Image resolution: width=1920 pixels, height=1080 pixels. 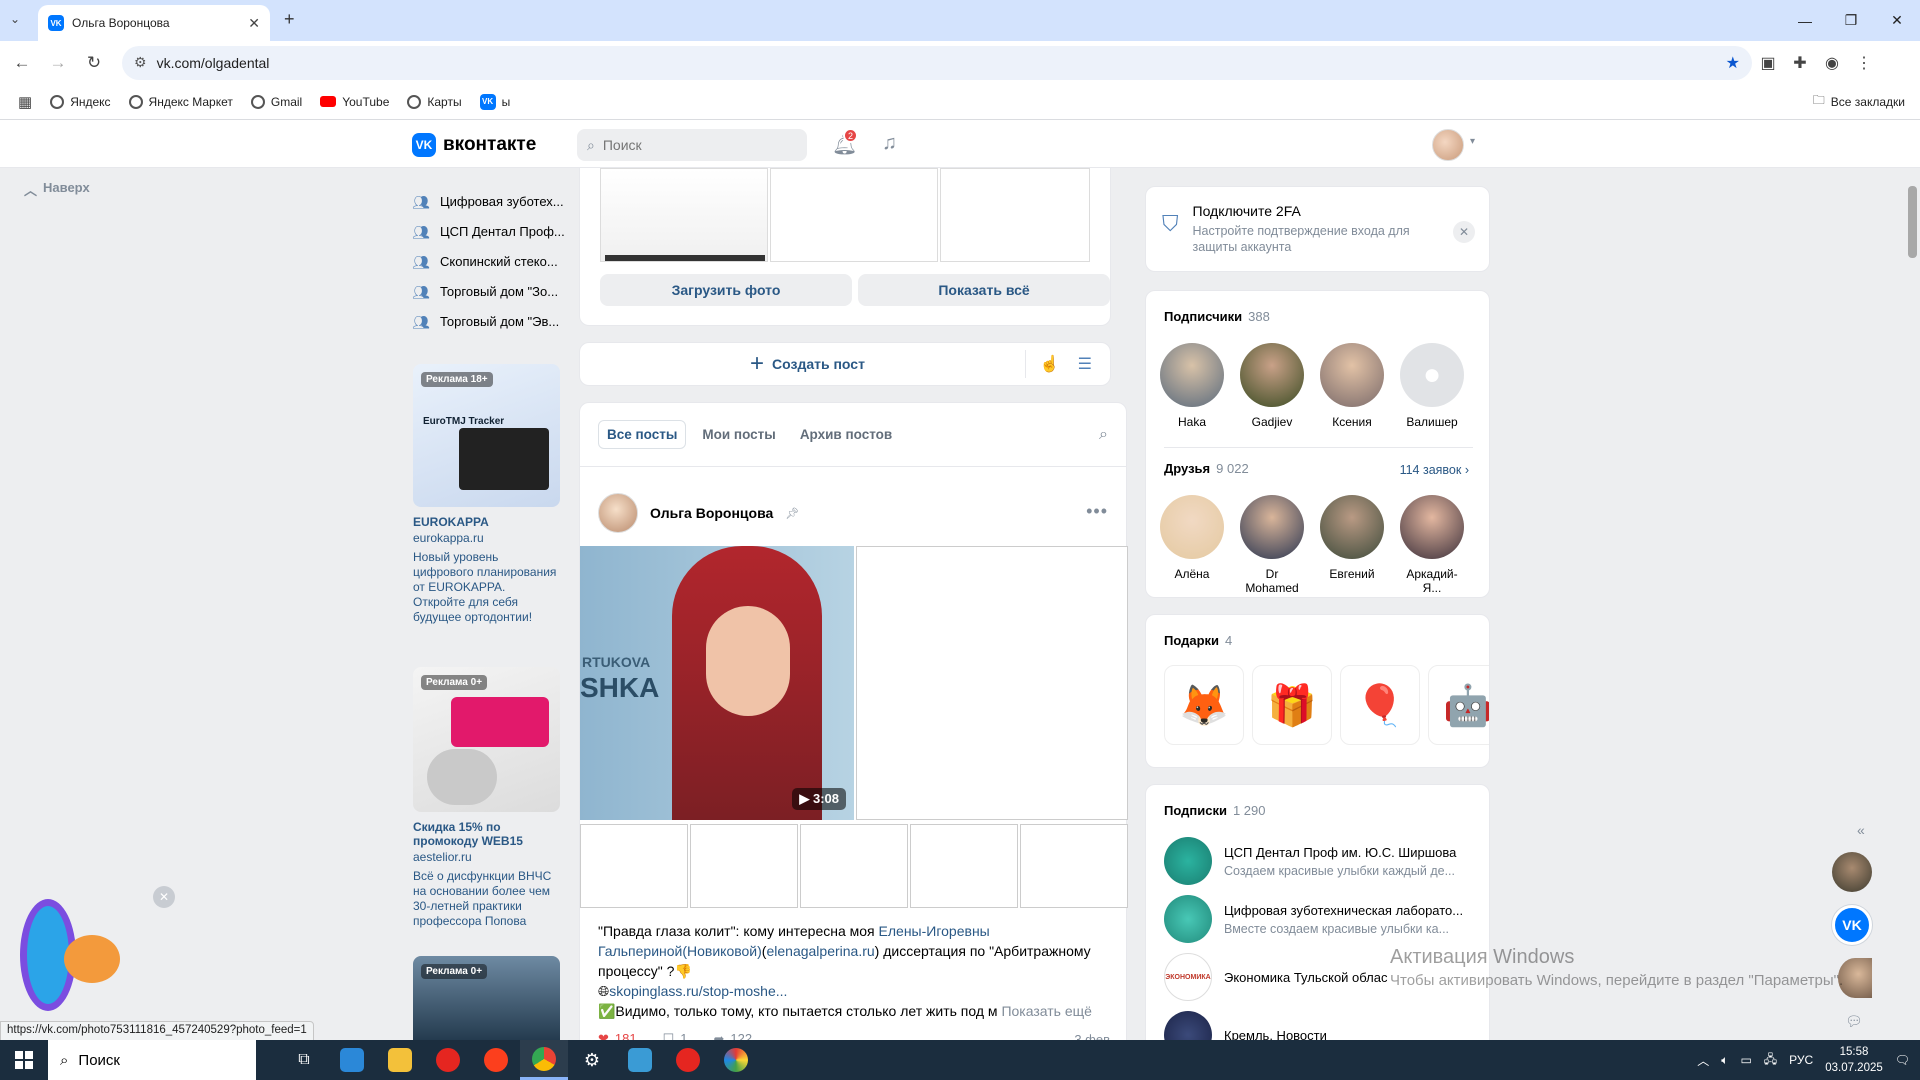 What do you see at coordinates (1703, 1060) in the screenshot?
I see `tray-chevron-icon: ︿` at bounding box center [1703, 1060].